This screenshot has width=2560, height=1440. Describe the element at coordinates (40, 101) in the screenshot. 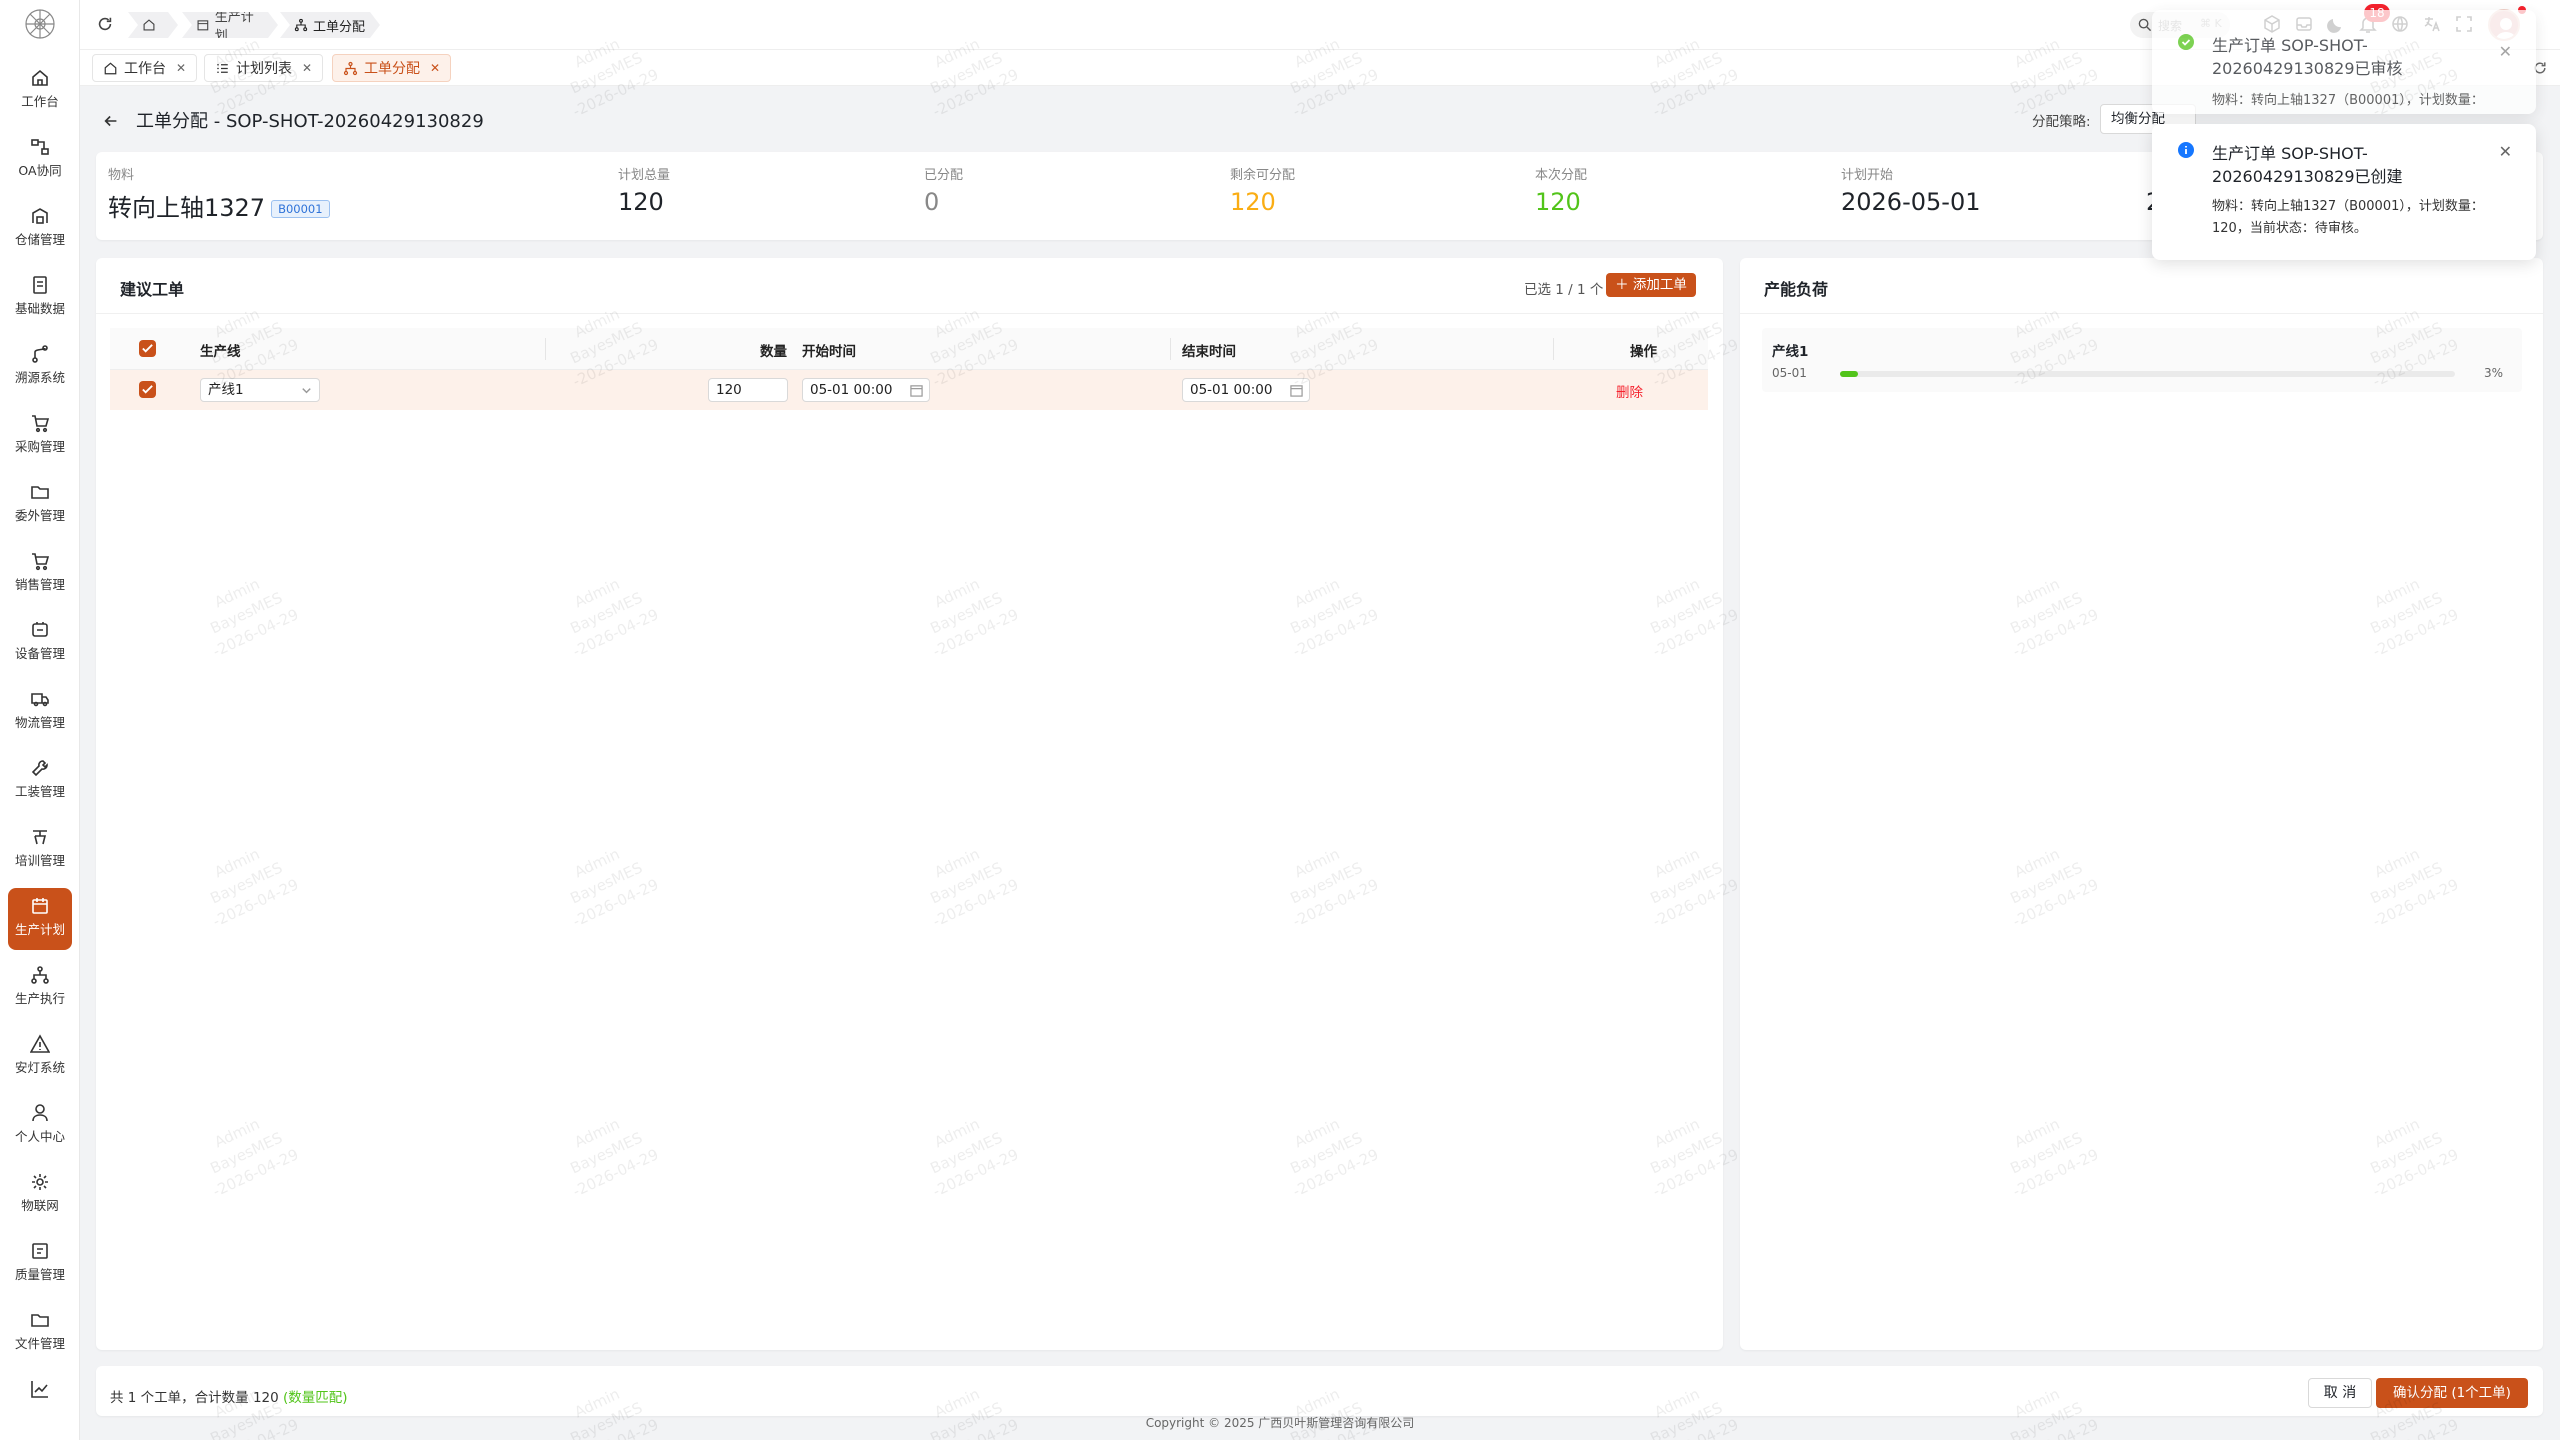

I see `sidebar-item-label: 工作台` at that location.